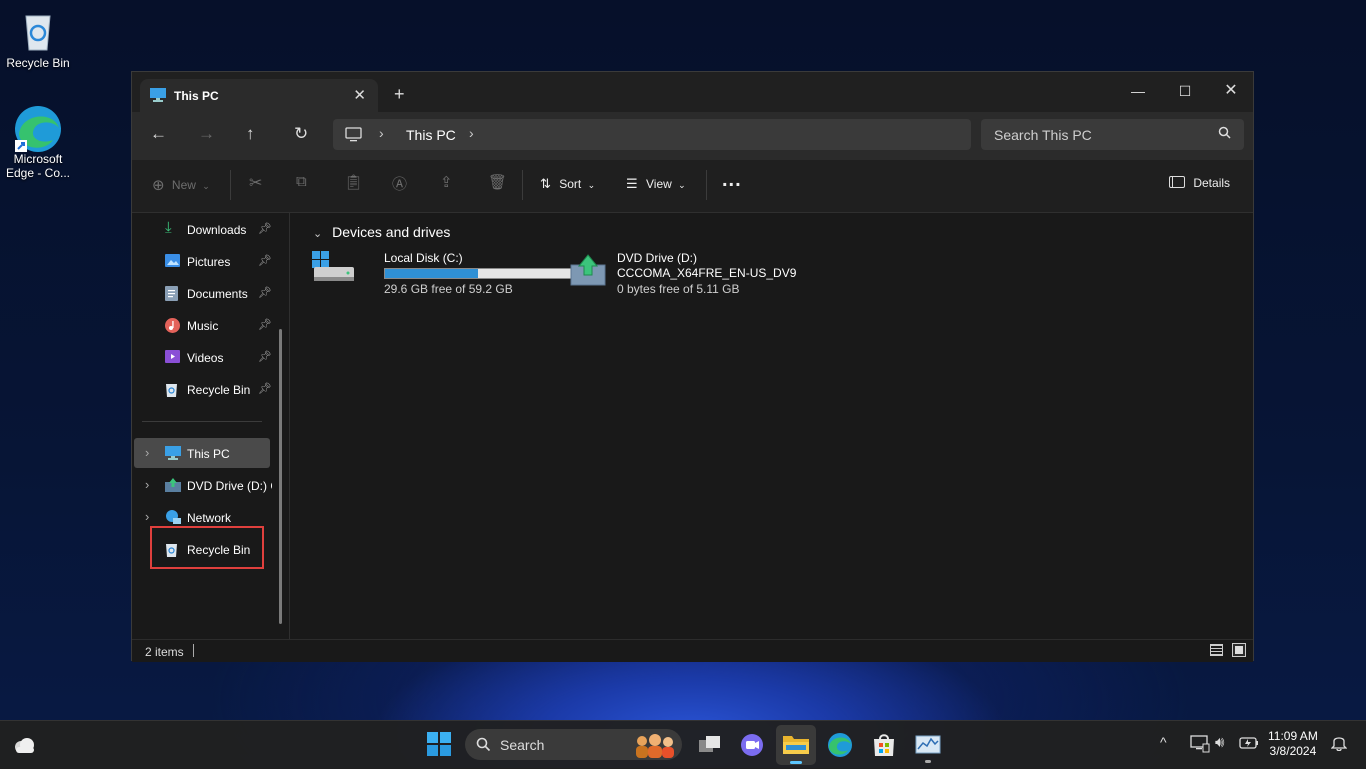  Describe the element at coordinates (440, 745) in the screenshot. I see `start-icon` at that location.